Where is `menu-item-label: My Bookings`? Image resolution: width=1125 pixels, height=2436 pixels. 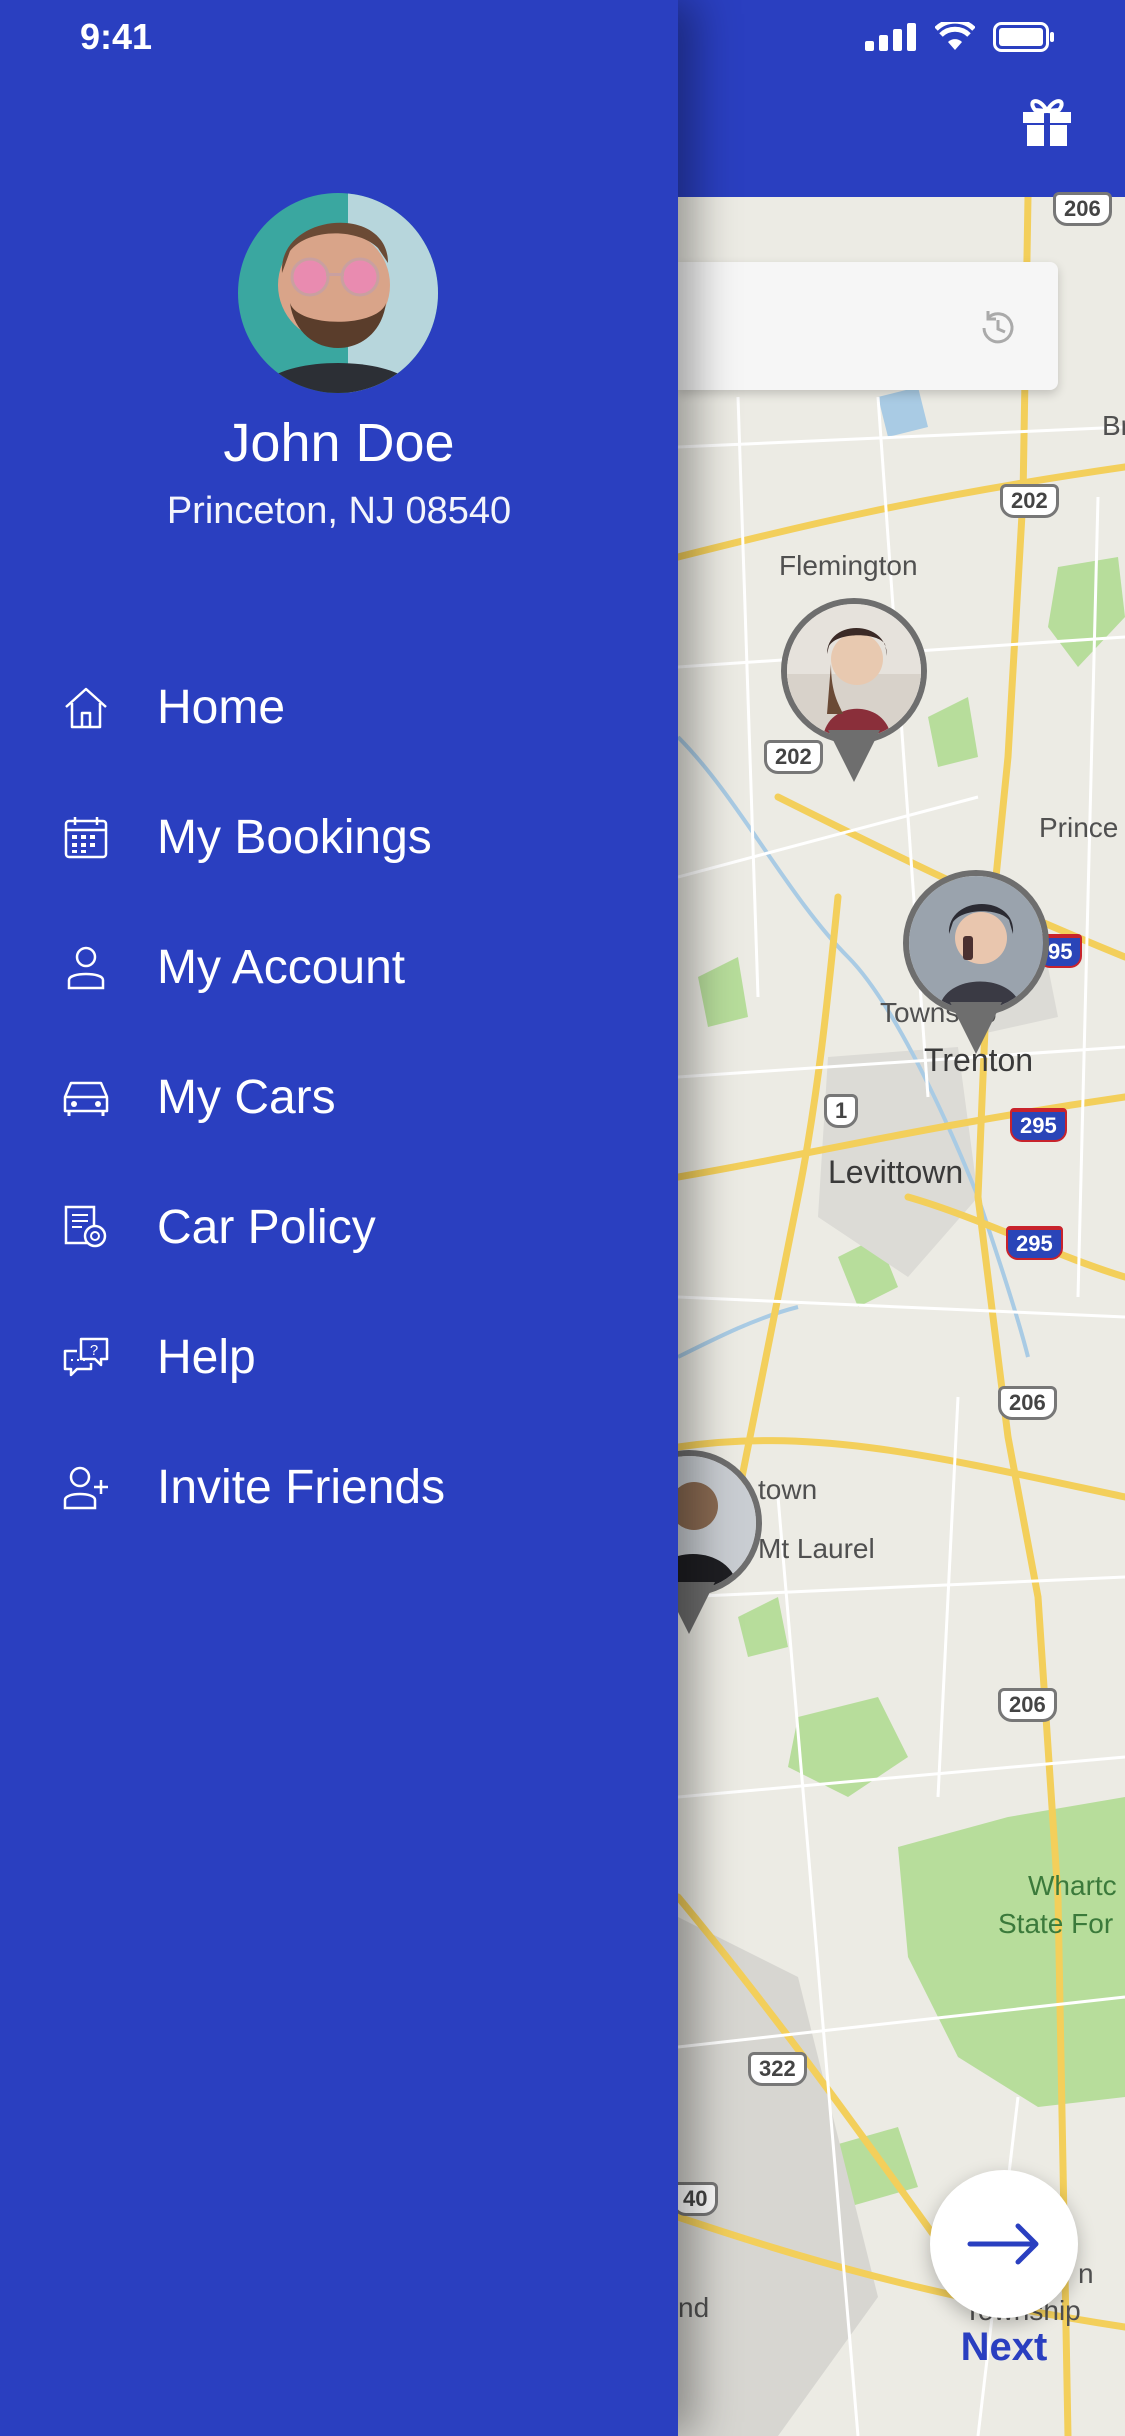 menu-item-label: My Bookings is located at coordinates (294, 837).